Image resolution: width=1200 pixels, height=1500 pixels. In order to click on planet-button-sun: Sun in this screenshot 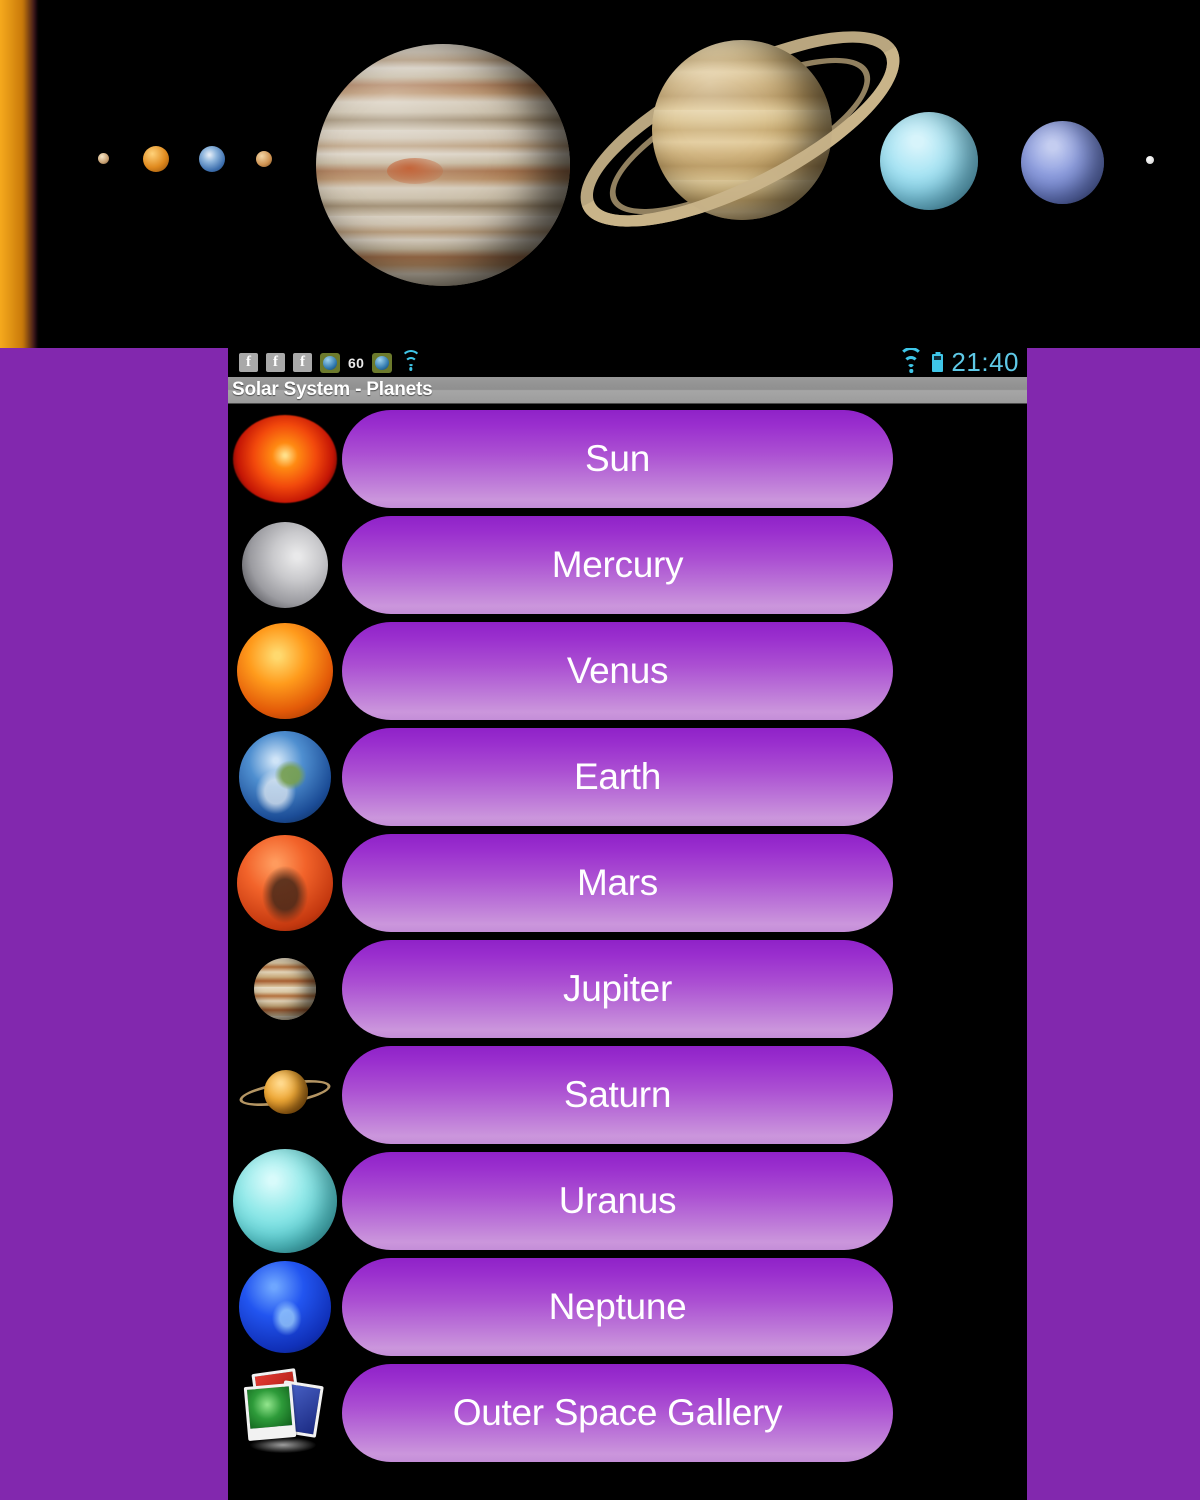, I will do `click(617, 459)`.